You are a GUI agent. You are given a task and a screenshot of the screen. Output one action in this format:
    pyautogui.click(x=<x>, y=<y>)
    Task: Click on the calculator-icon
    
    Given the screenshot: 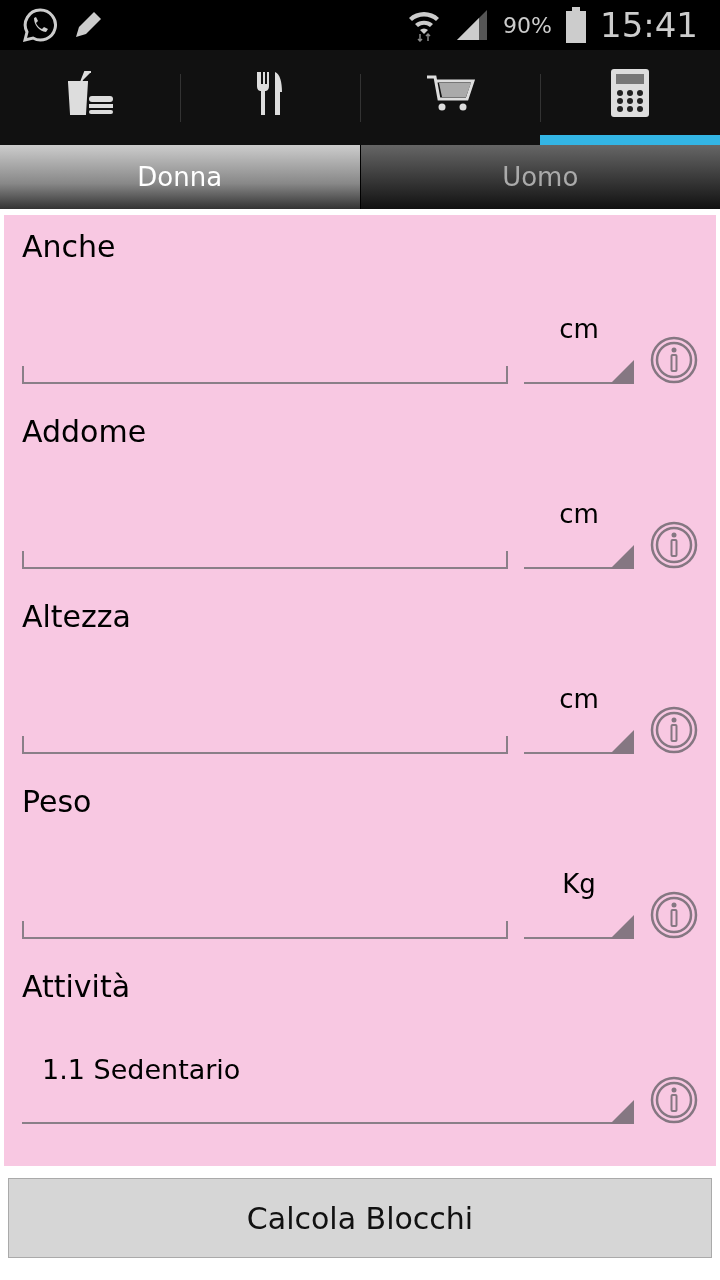 What is the action you would take?
    pyautogui.click(x=630, y=92)
    